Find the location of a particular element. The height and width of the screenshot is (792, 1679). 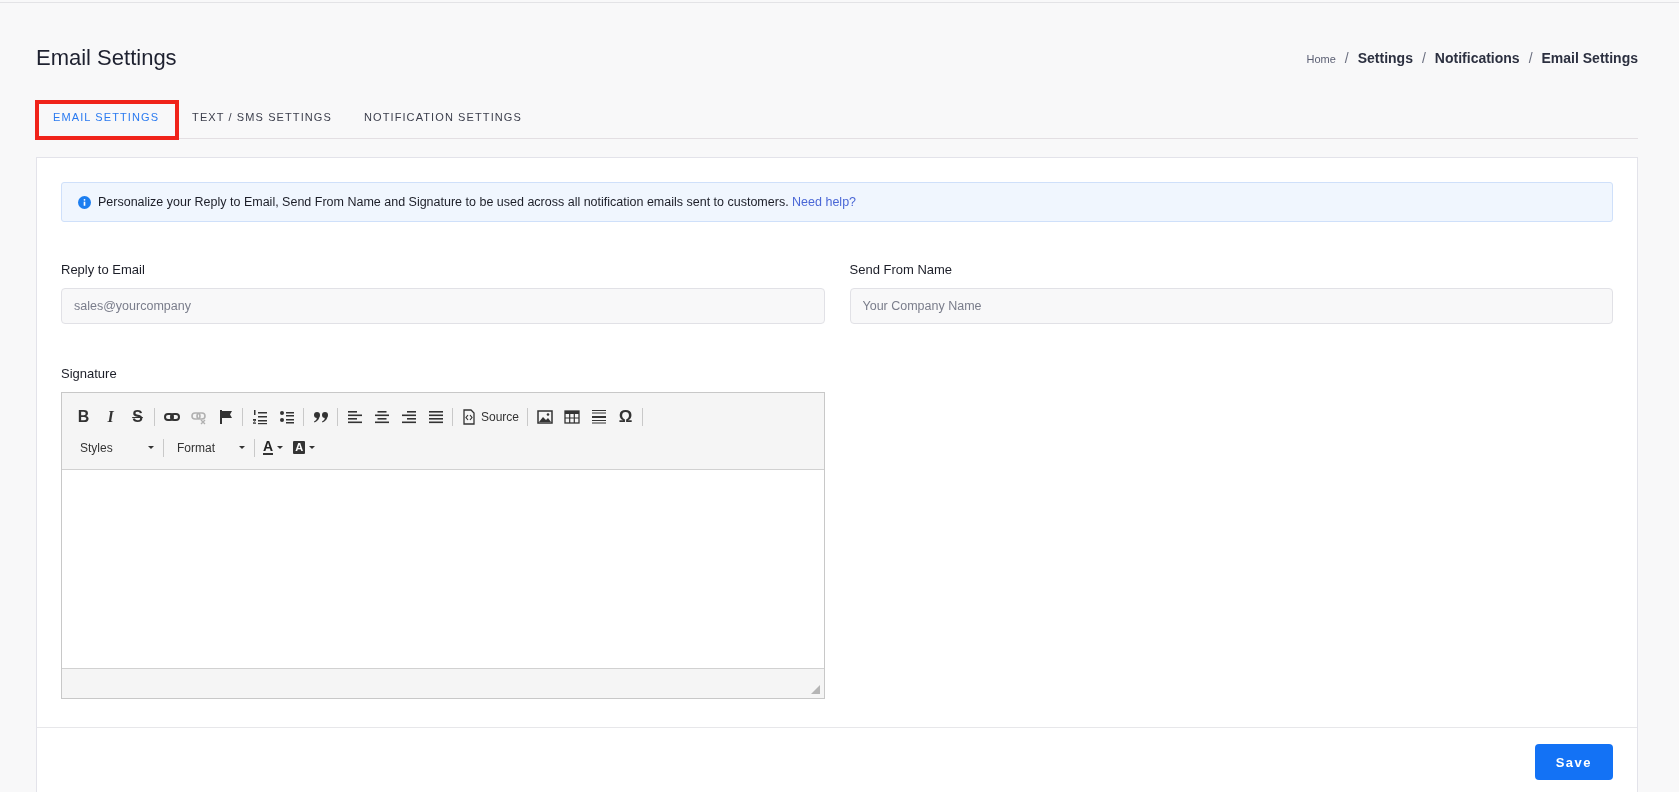

tab: EMAIL SETTINGS is located at coordinates (107, 120).